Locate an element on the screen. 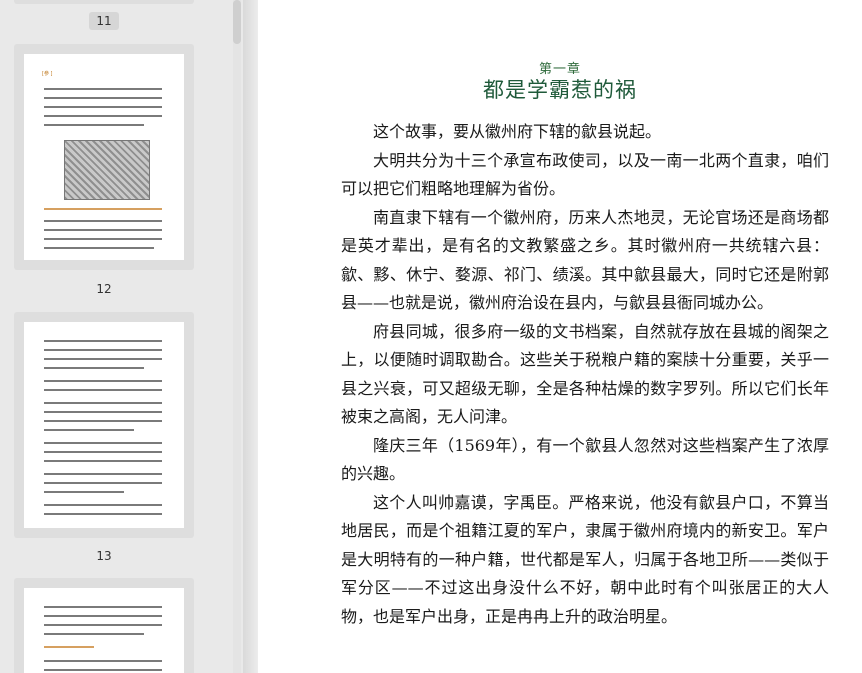  paragraph: 这个故事，要从徽州府下辖的歙县说起。 is located at coordinates (517, 131).